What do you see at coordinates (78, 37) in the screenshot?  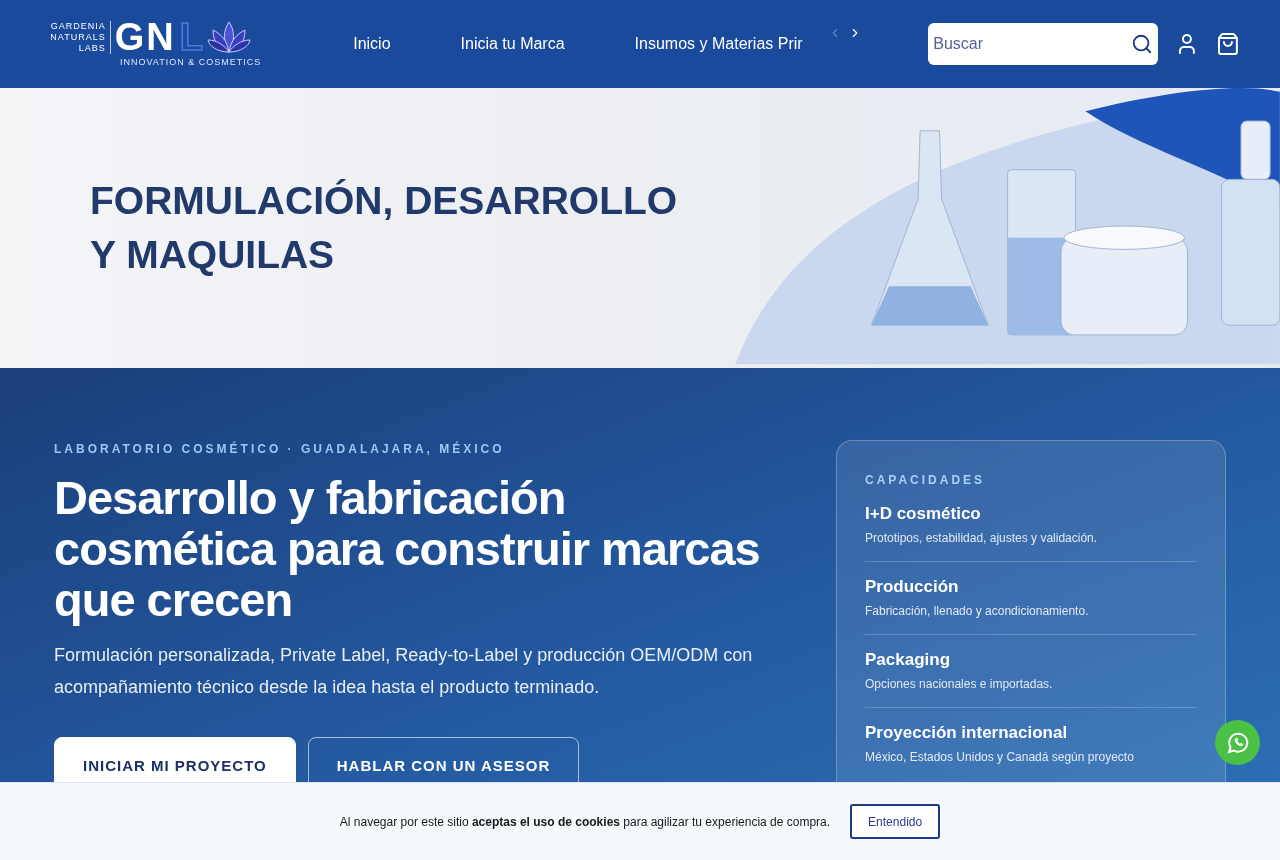 I see `logo-wordmark-line: NATURALS` at bounding box center [78, 37].